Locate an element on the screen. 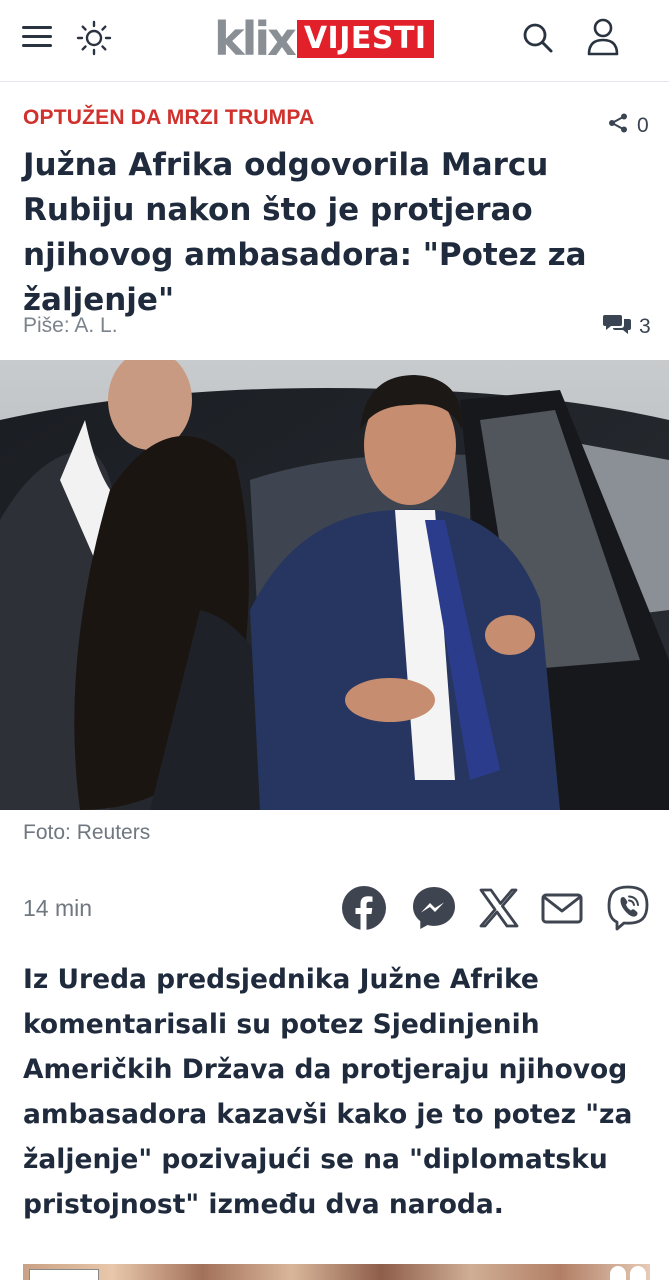  x-icon is located at coordinates (498, 908).